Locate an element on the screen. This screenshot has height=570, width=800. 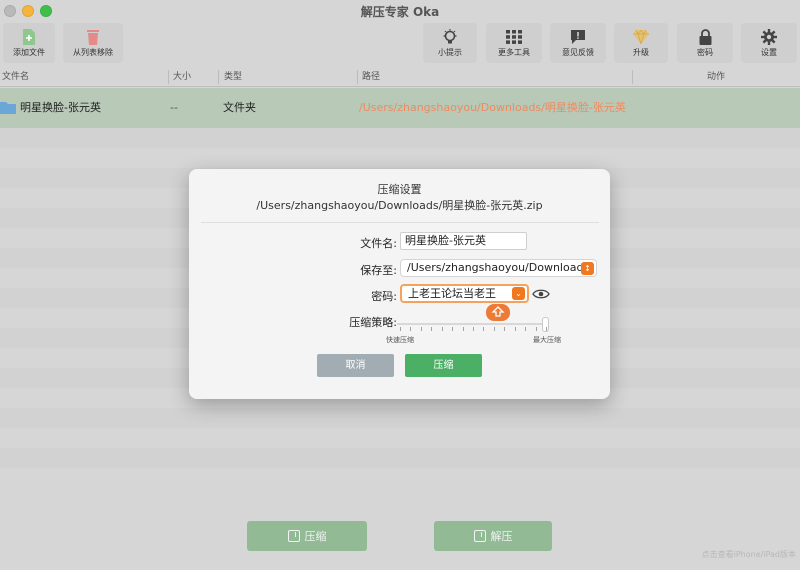
column-header-action: 动作 is located at coordinates (716, 77).